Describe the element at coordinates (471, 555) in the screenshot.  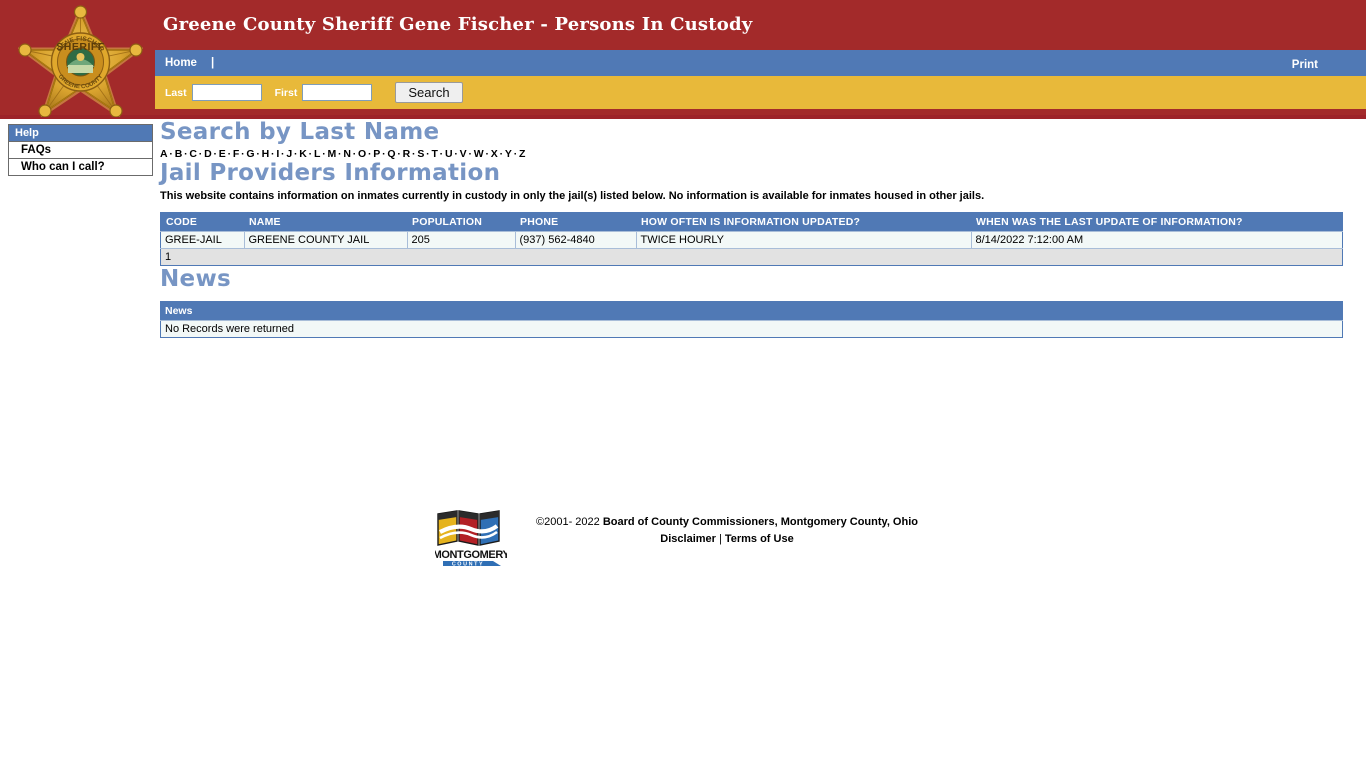
I see `svg-text: MONTGOMERY` at that location.